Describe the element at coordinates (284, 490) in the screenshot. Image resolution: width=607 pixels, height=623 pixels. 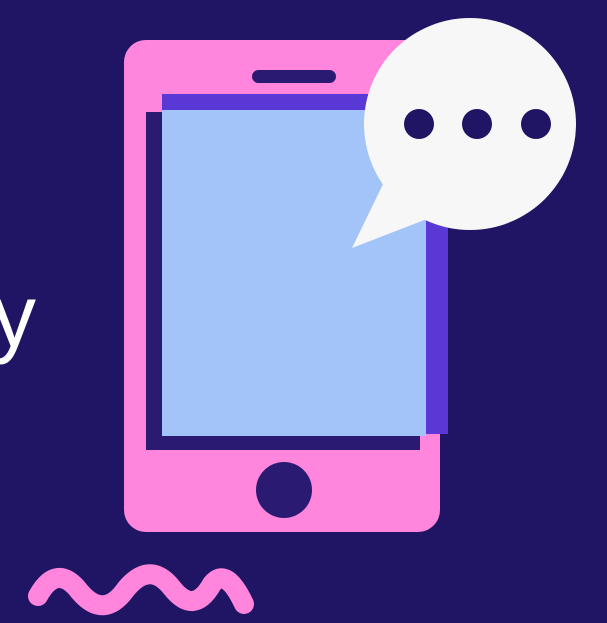
I see `home-button` at that location.